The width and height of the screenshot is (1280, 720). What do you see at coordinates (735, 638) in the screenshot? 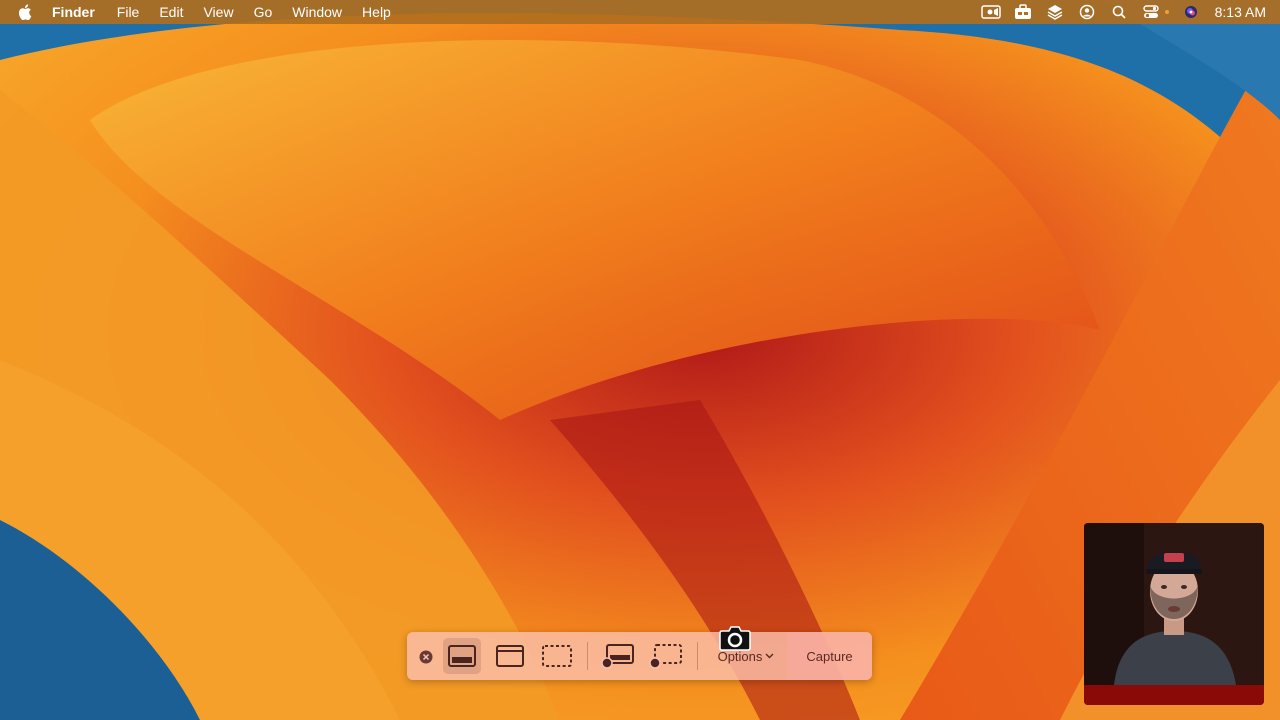
I see `camera-cursor-icon` at bounding box center [735, 638].